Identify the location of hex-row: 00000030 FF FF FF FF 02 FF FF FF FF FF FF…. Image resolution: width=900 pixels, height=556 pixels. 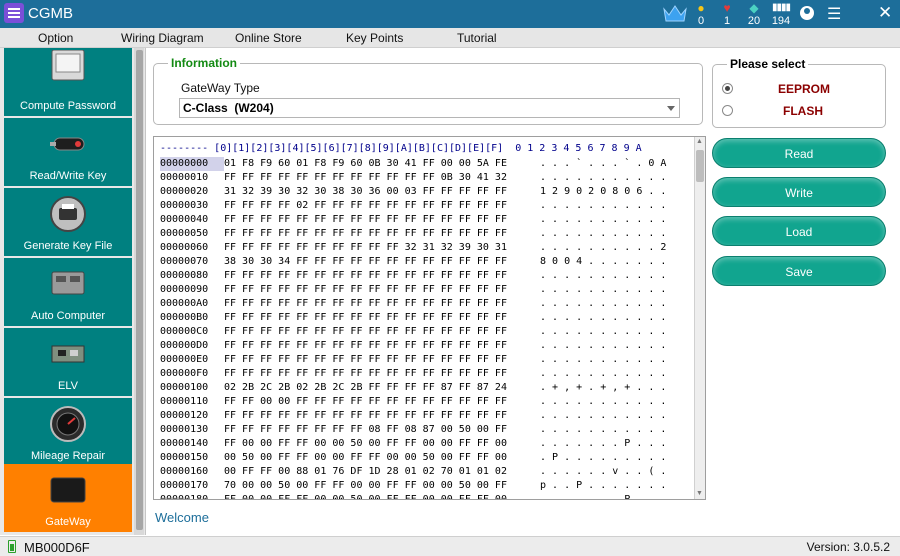
(413, 206).